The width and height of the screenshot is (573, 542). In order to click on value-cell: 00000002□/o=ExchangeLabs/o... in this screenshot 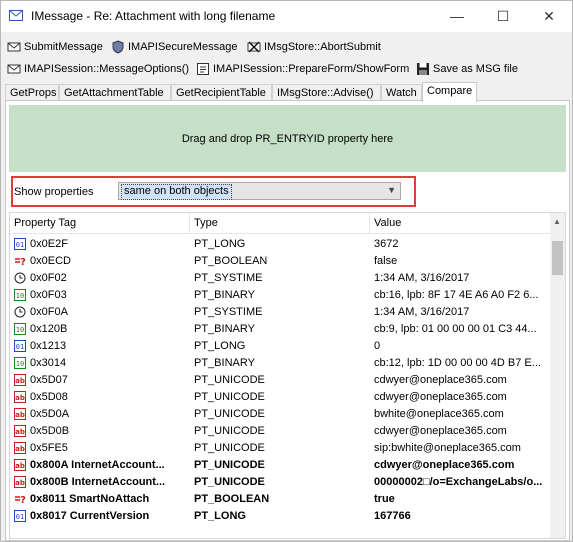, I will do `click(458, 482)`.